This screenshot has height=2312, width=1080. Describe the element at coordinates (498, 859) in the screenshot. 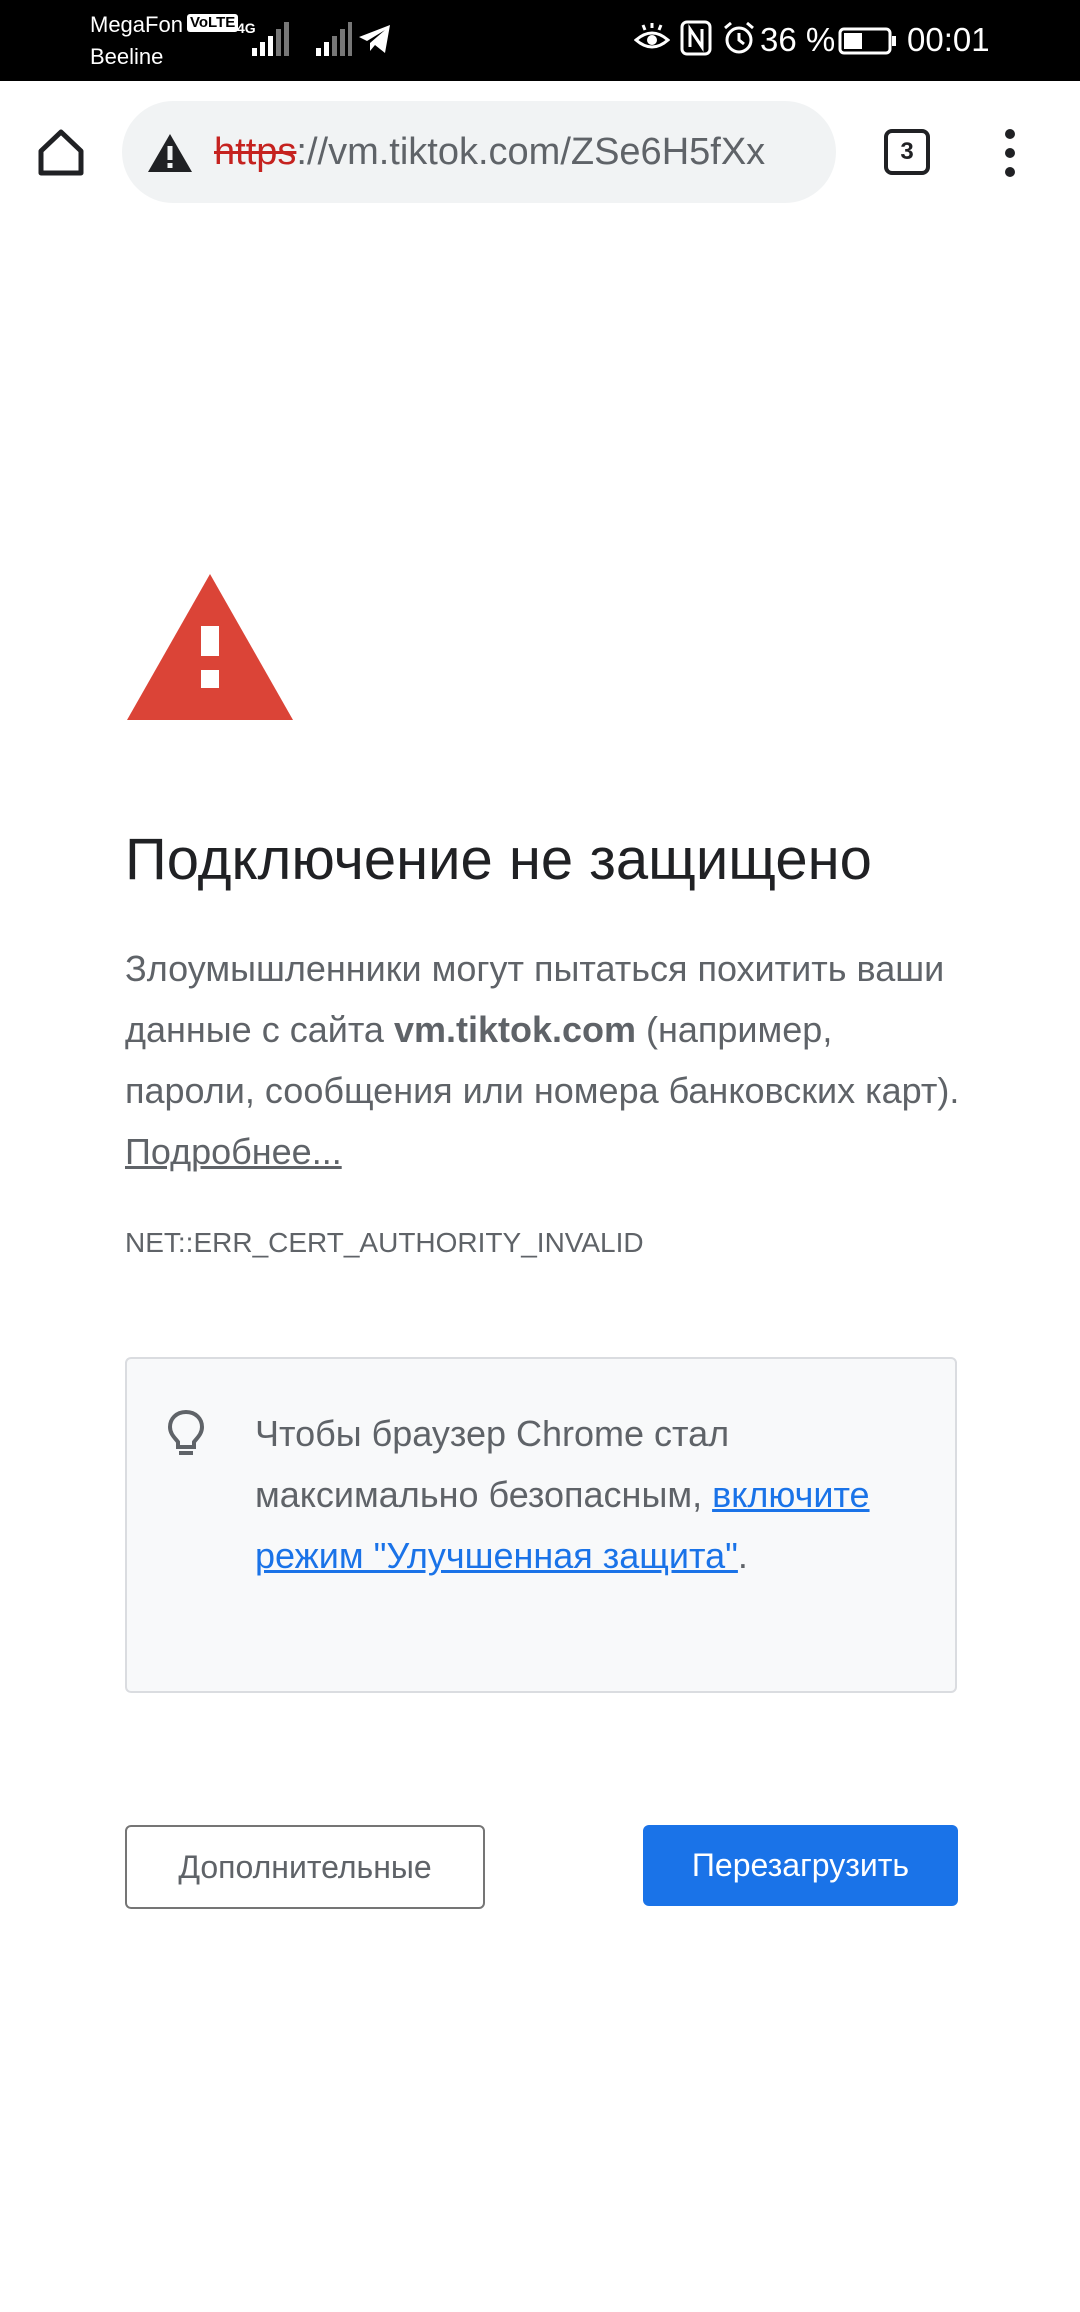

I see `page-title: Подключение не защищено` at that location.